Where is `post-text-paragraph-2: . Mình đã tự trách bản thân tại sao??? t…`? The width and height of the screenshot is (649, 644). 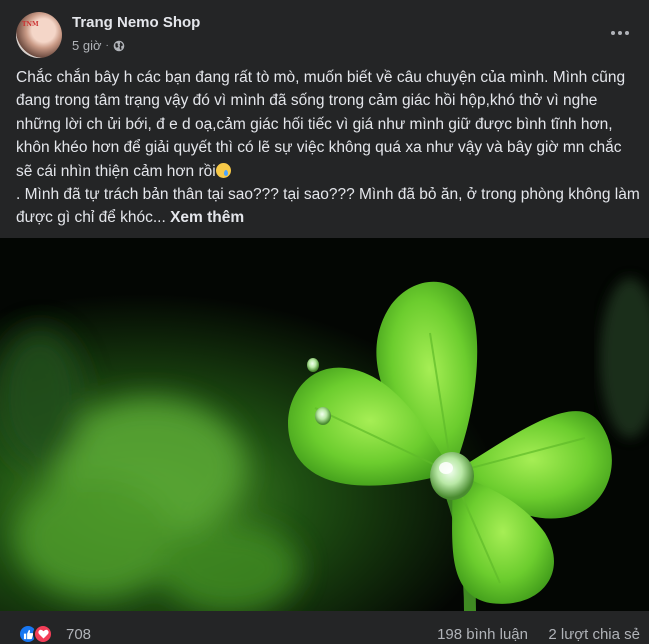 post-text-paragraph-2: . Mình đã tự trách bản thân tại sao??? t… is located at coordinates (328, 206).